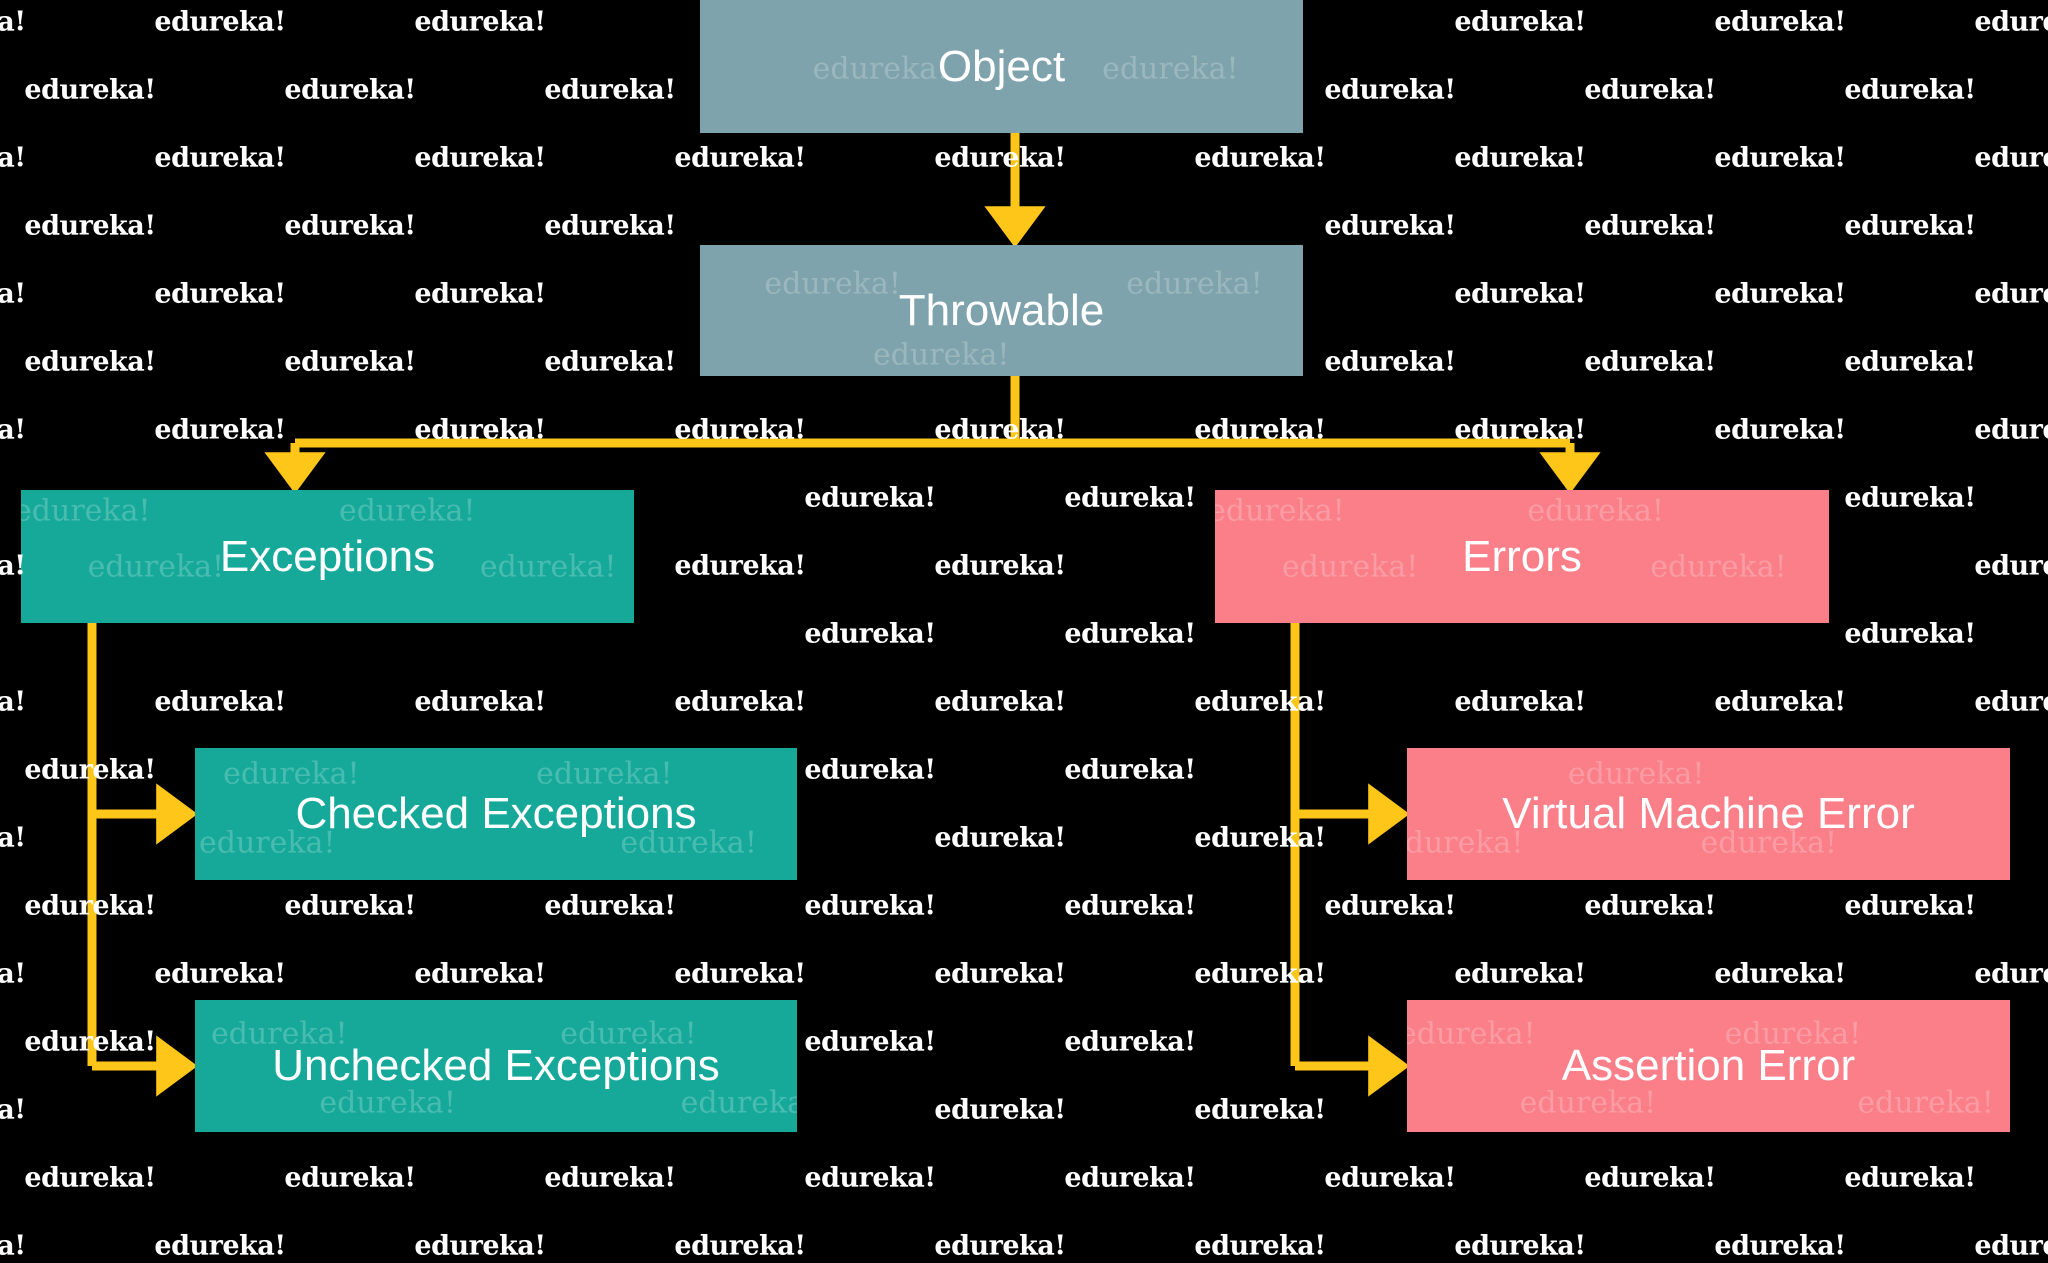  I want to click on node-assertion-error-label: Assertion Error, so click(1708, 1065).